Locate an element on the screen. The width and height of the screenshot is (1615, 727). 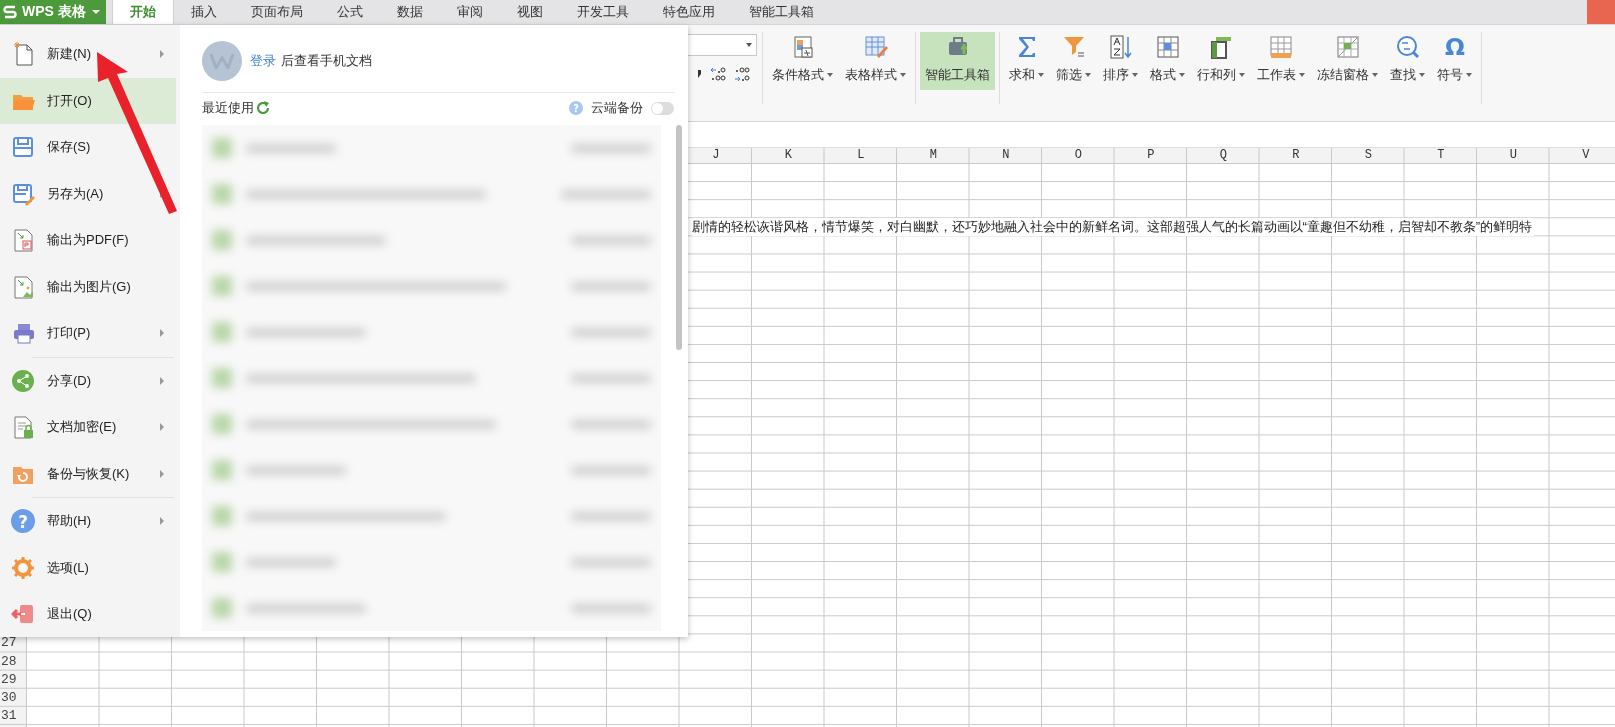
menu-item: 分享(D) is located at coordinates (88, 380).